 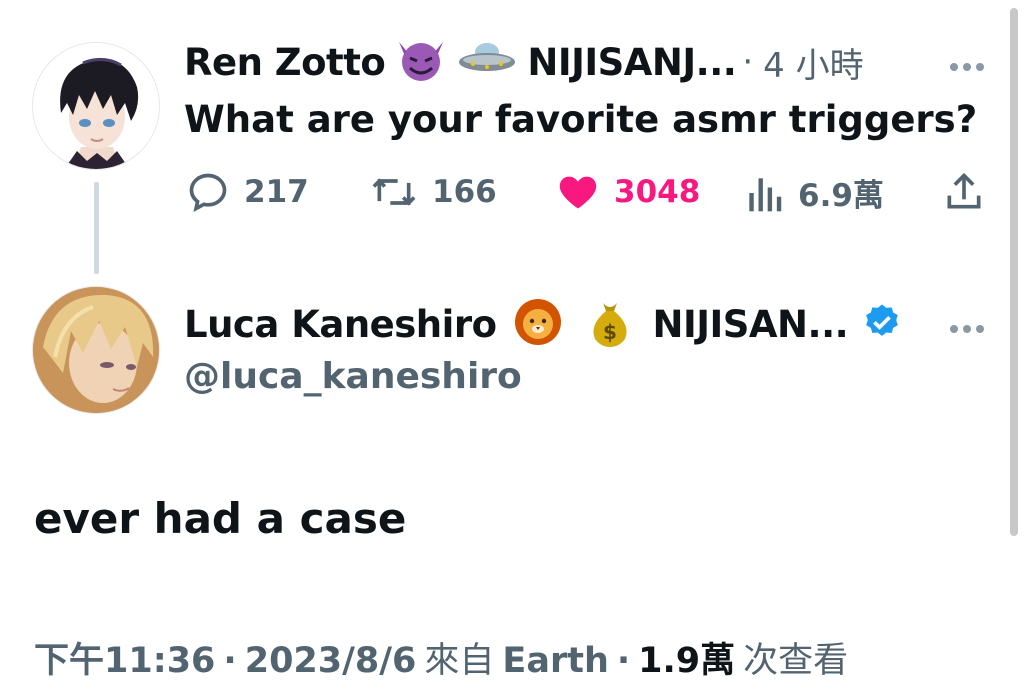 What do you see at coordinates (882, 324) in the screenshot?
I see `verified-badge-icon` at bounding box center [882, 324].